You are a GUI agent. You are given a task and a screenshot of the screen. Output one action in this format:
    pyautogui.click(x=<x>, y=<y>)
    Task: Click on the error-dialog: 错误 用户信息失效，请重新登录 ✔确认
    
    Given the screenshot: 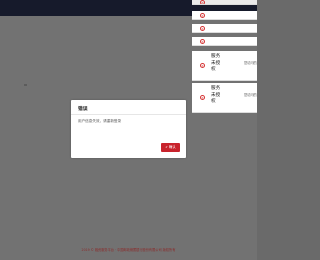 What is the action you would take?
    pyautogui.click(x=128, y=129)
    